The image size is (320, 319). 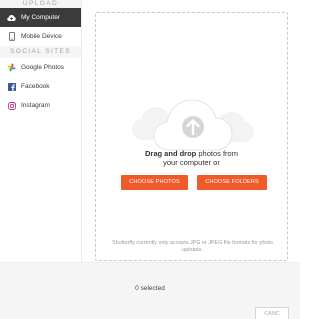 What do you see at coordinates (11, 105) in the screenshot?
I see `instagram-icon` at bounding box center [11, 105].